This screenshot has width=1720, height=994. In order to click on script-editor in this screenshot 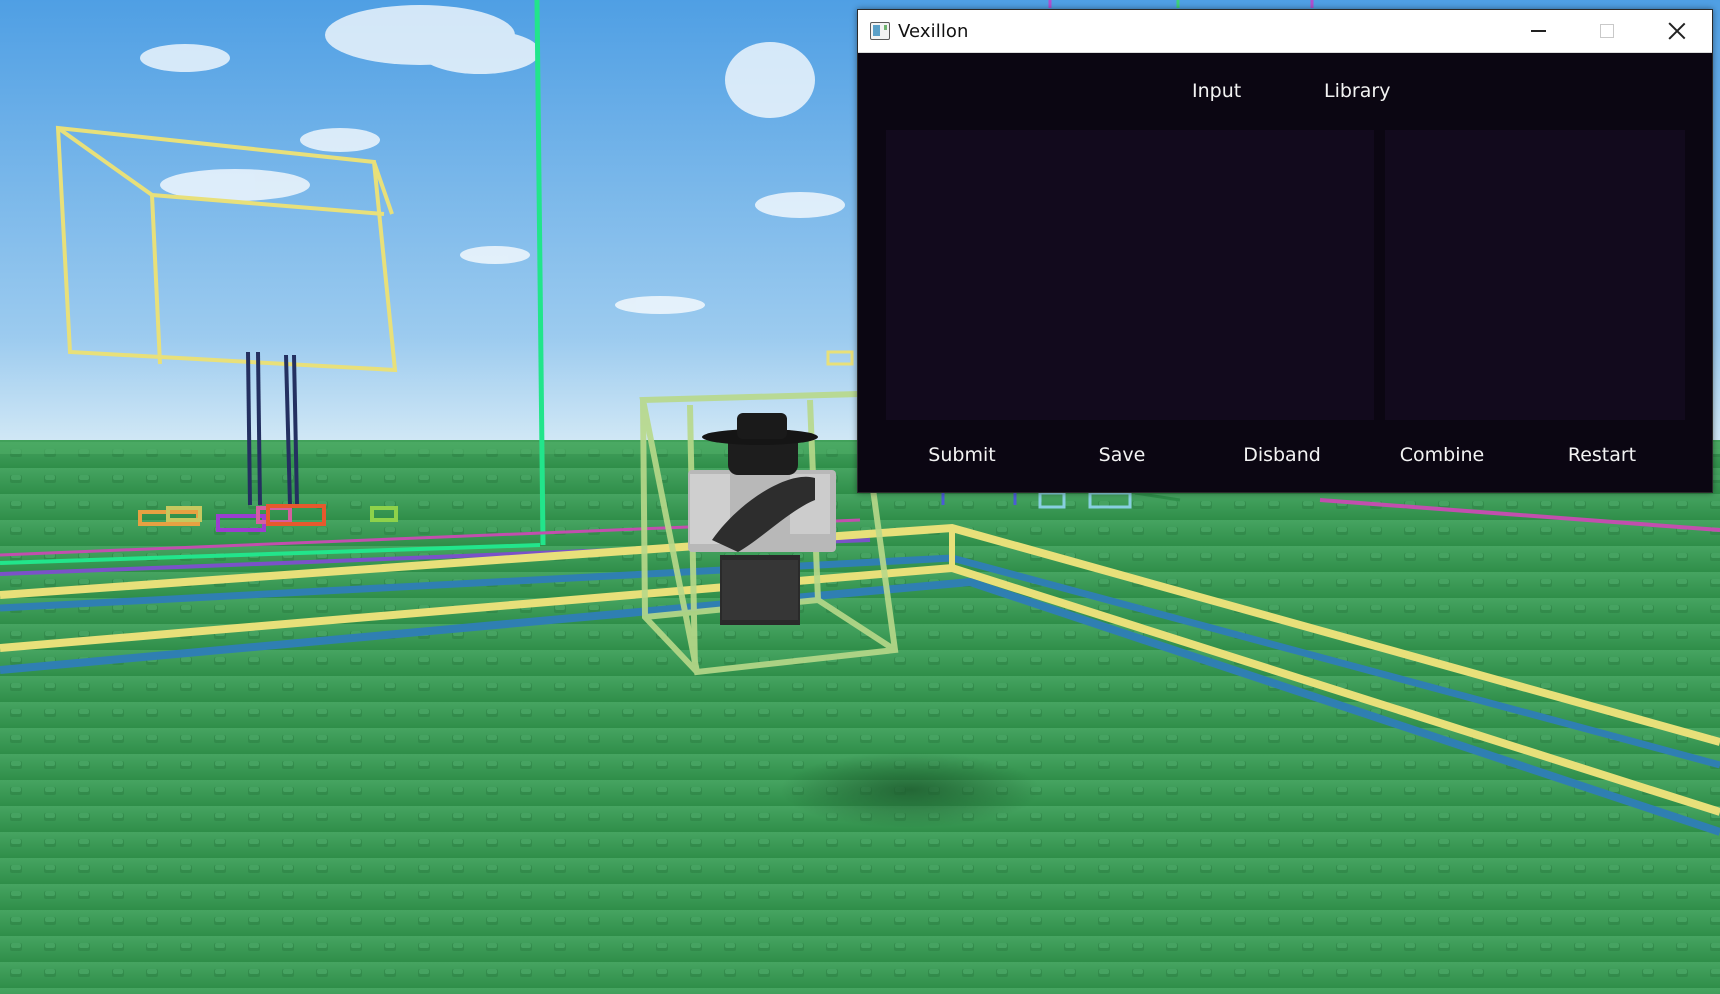, I will do `click(1130, 275)`.